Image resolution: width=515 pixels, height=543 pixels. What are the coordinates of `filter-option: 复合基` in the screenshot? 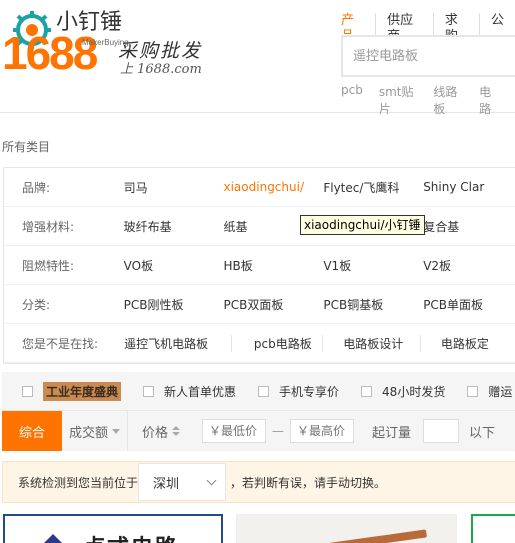 It's located at (469, 226).